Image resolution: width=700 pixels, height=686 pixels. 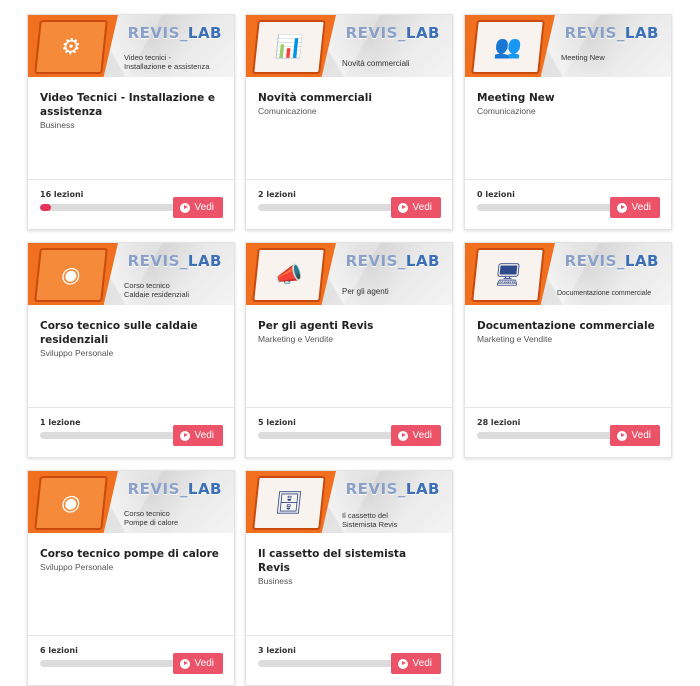 I want to click on banner-caption: Corso tecnico Caldaie residenziali, so click(x=157, y=290).